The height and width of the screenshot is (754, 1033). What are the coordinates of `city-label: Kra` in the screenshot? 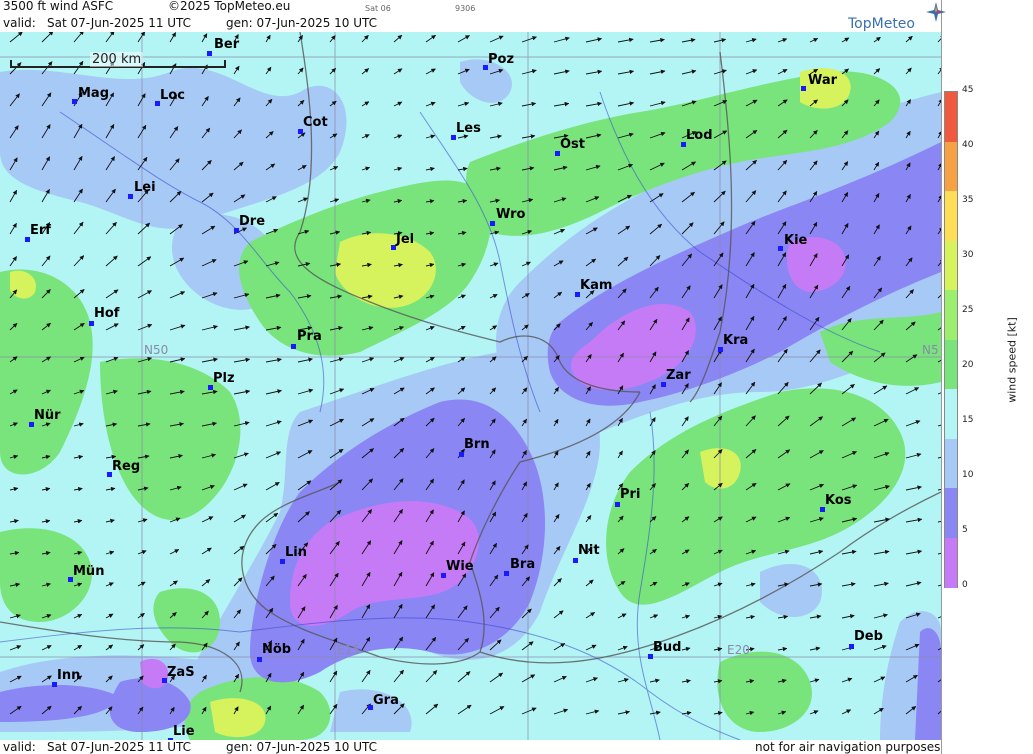 It's located at (735, 340).